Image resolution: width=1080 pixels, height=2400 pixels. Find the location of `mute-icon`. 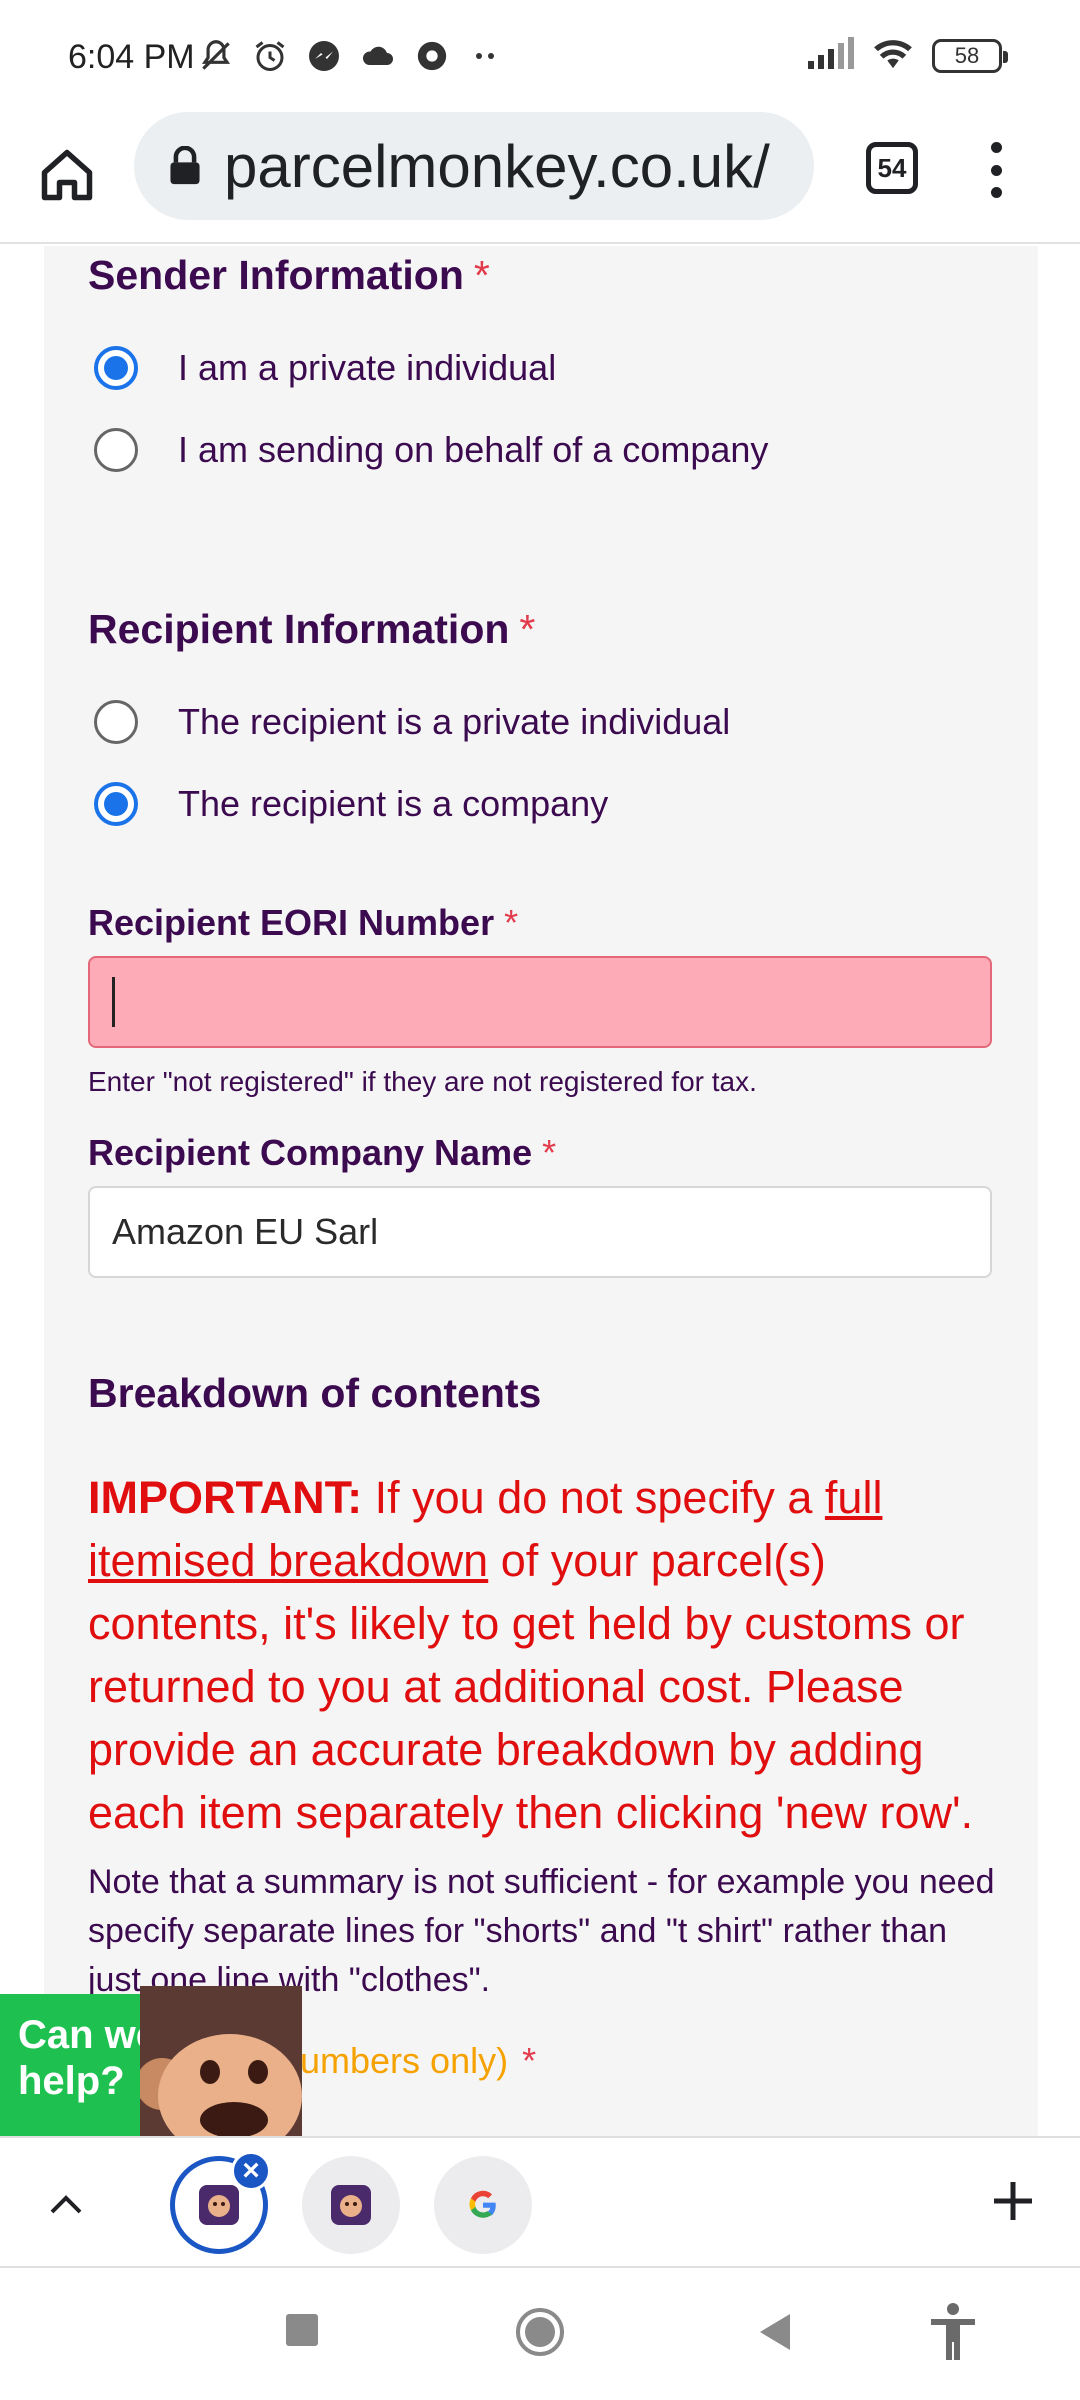

mute-icon is located at coordinates (216, 56).